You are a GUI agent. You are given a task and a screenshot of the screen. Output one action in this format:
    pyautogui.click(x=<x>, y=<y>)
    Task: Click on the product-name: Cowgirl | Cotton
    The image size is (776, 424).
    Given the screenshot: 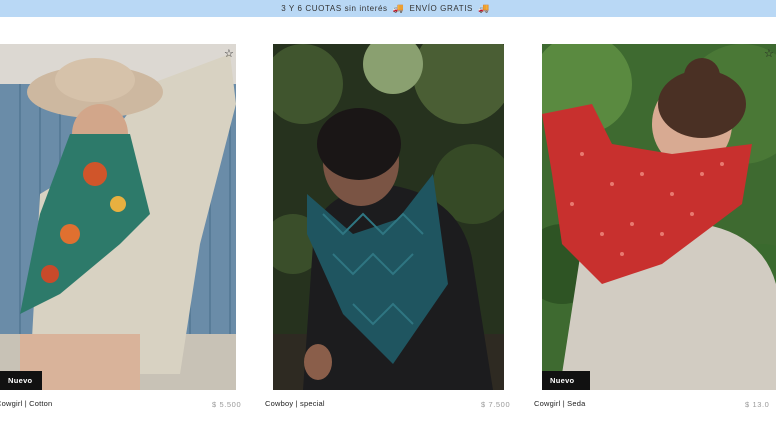 What is the action you would take?
    pyautogui.click(x=26, y=403)
    